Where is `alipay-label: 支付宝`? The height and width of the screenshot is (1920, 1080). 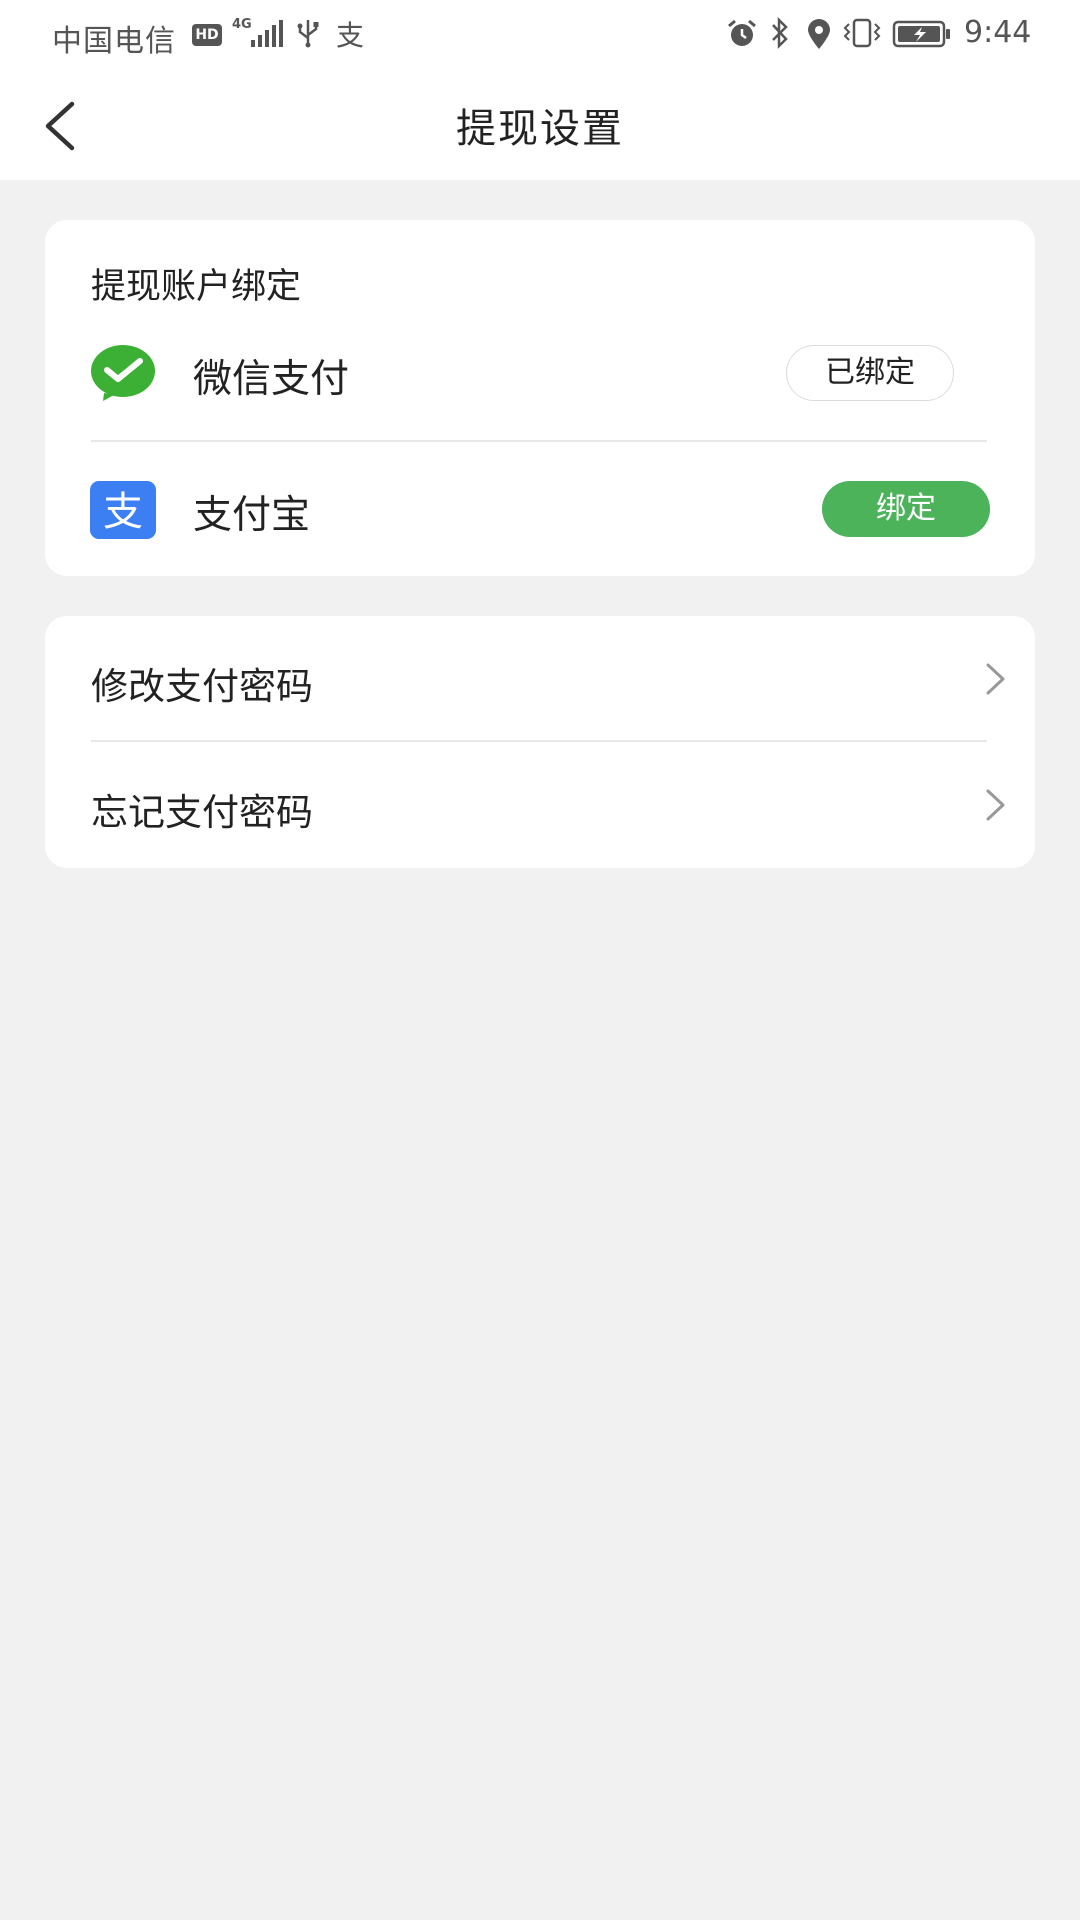
alipay-label: 支付宝 is located at coordinates (252, 515).